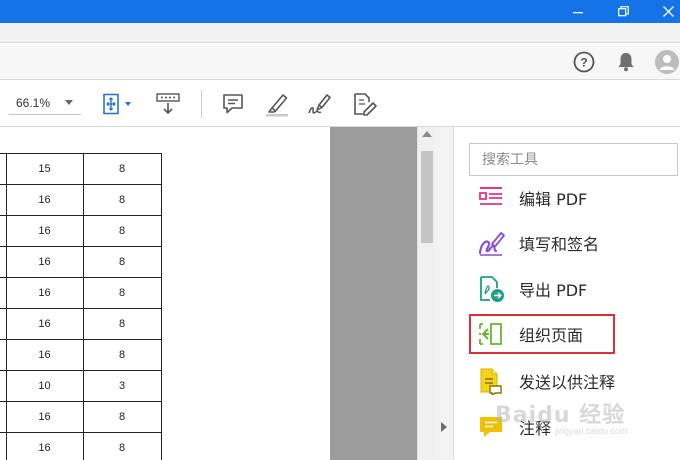 The width and height of the screenshot is (680, 460). I want to click on tool-fill-sign: 填写和签名, so click(569, 243).